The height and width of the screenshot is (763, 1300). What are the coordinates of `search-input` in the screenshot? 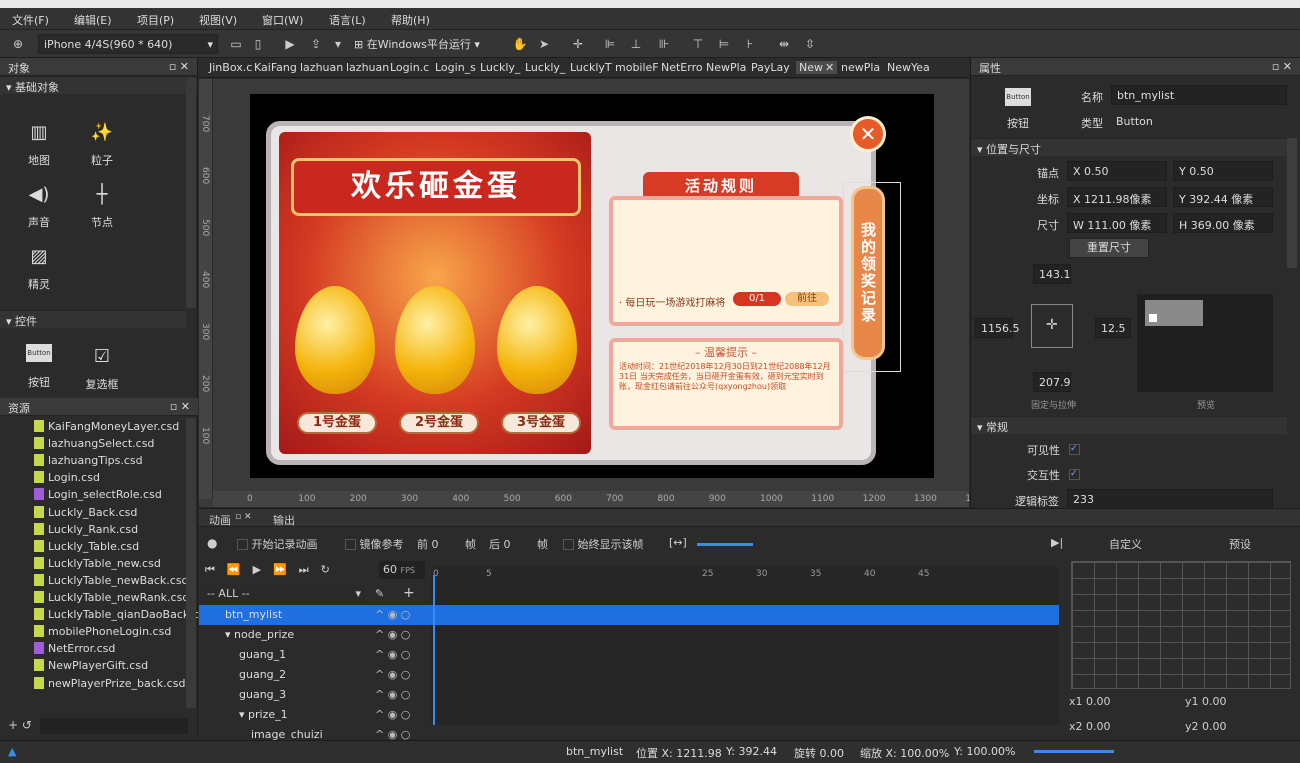 It's located at (114, 726).